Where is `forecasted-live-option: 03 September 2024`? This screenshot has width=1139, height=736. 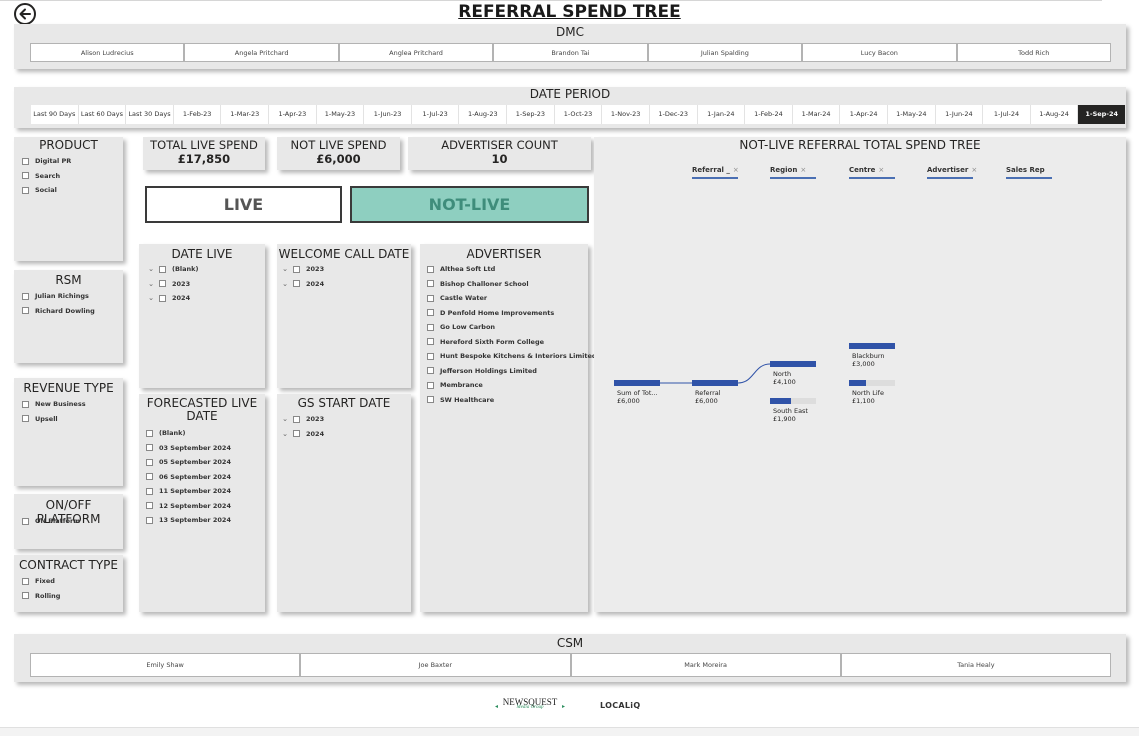
forecasted-live-option: 03 September 2024 is located at coordinates (188, 448).